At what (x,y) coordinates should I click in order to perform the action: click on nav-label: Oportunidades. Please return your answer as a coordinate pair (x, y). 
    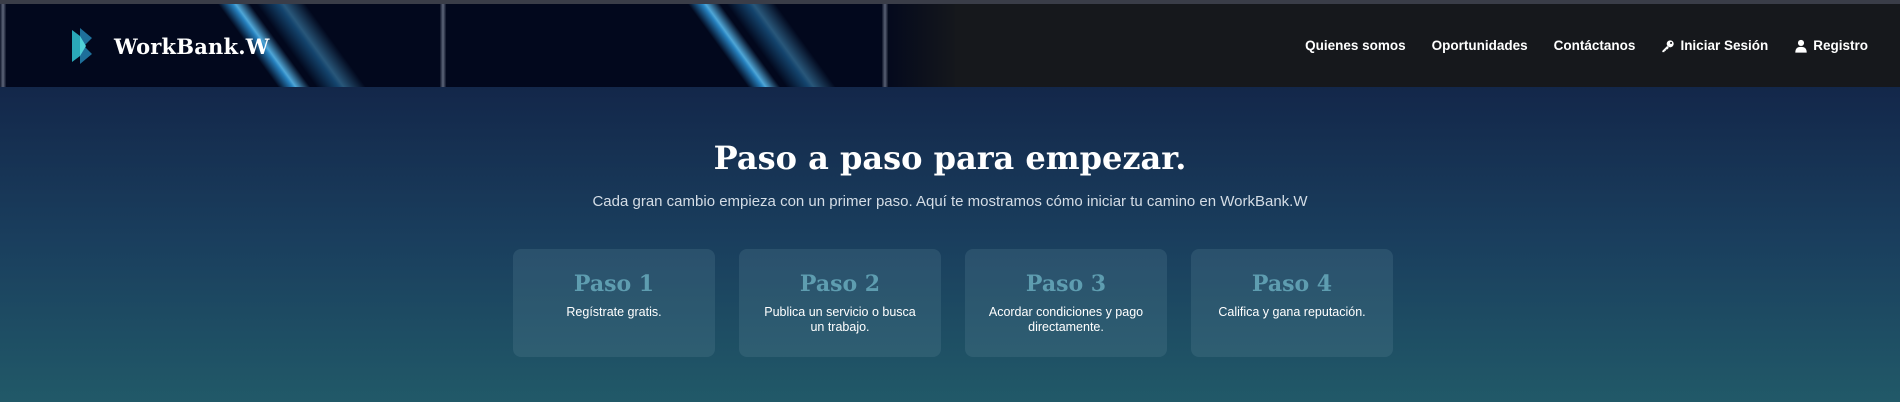
    Looking at the image, I should click on (1479, 45).